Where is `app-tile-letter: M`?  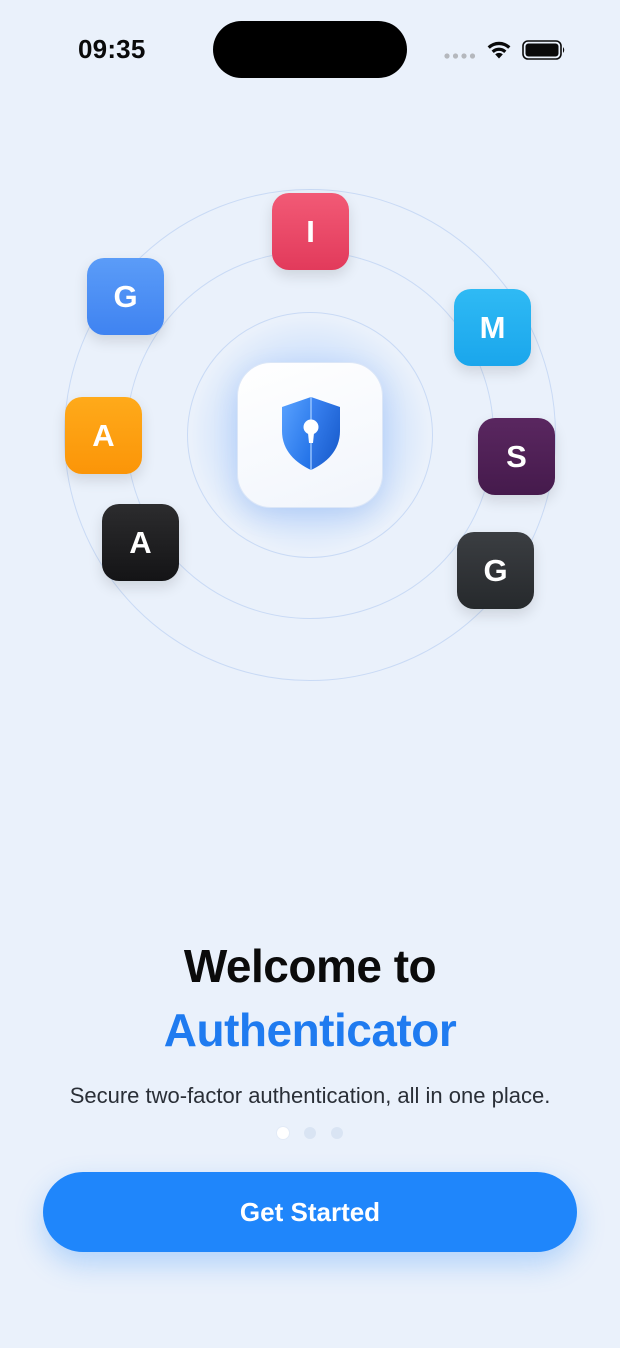
app-tile-letter: M is located at coordinates (492, 327).